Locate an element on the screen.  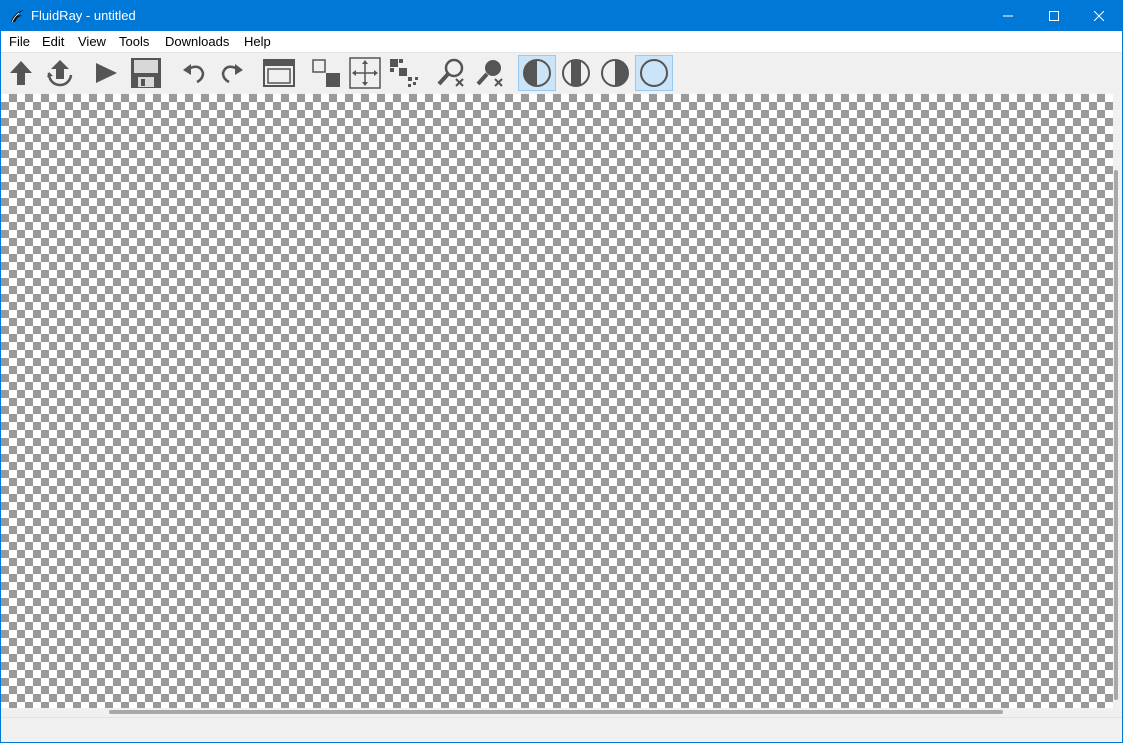
menu-tools: Tools is located at coordinates (134, 41).